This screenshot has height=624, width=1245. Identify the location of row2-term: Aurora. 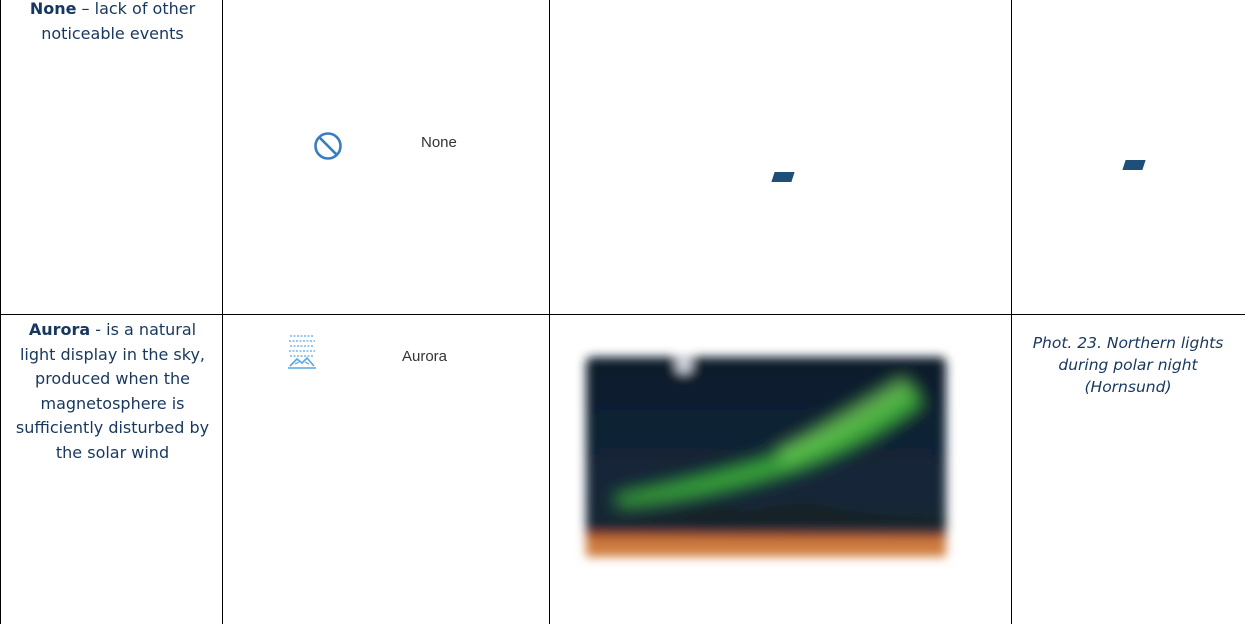
(59, 329).